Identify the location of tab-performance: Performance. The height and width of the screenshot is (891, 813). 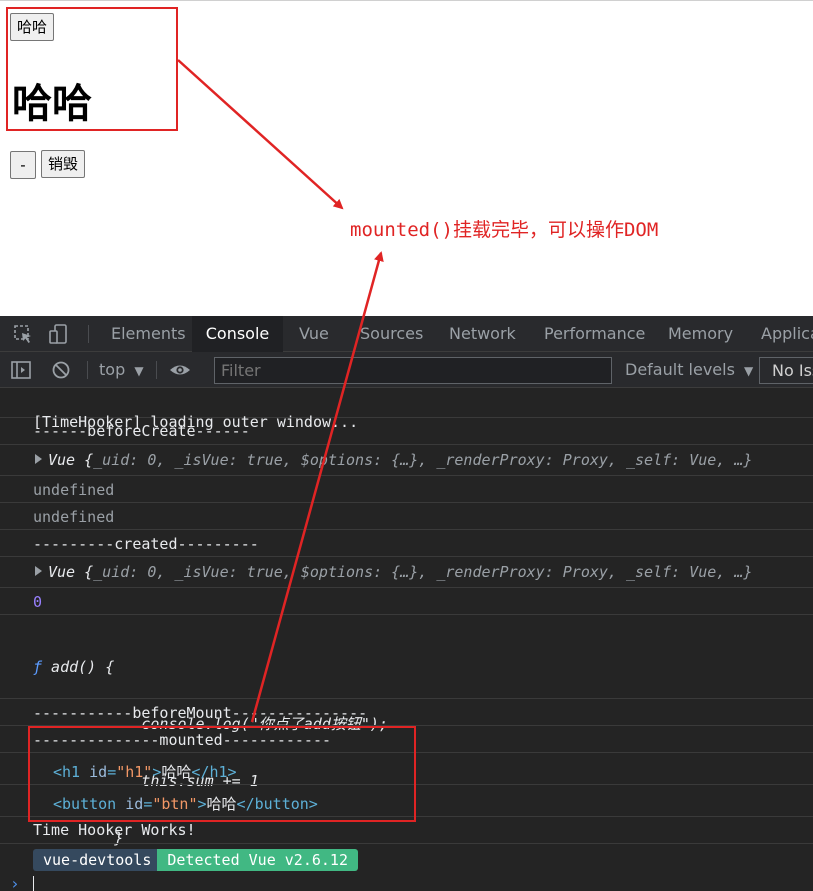
(594, 334).